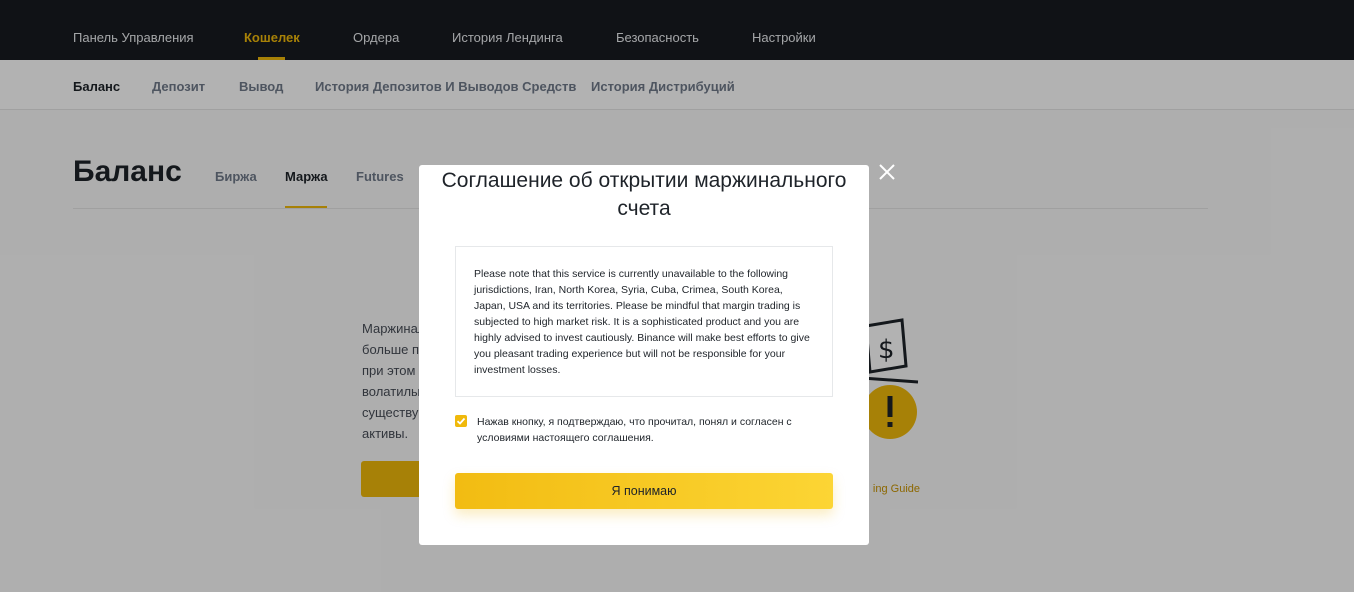  I want to click on close-icon, so click(887, 172).